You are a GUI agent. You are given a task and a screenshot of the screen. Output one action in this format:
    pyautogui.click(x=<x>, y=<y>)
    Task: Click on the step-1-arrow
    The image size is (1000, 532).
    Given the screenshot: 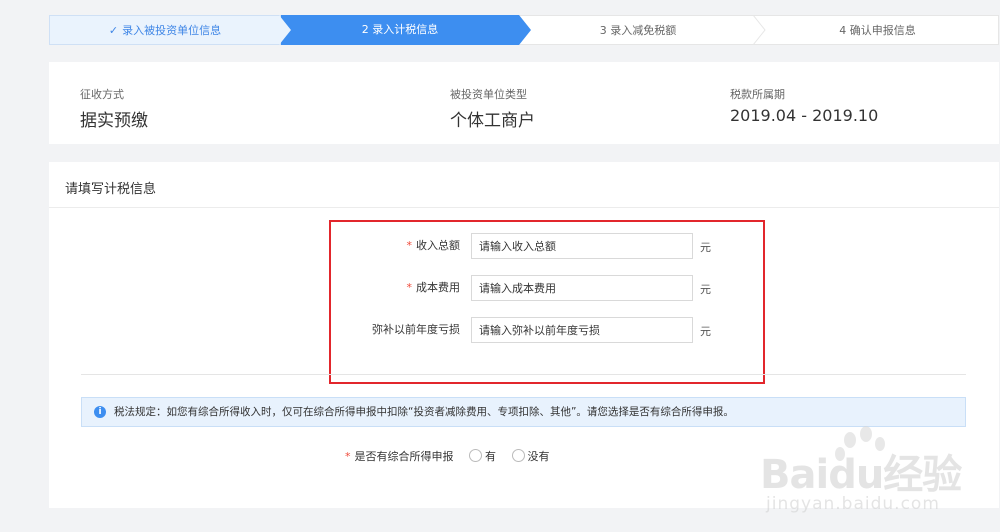 What is the action you would take?
    pyautogui.click(x=285, y=30)
    